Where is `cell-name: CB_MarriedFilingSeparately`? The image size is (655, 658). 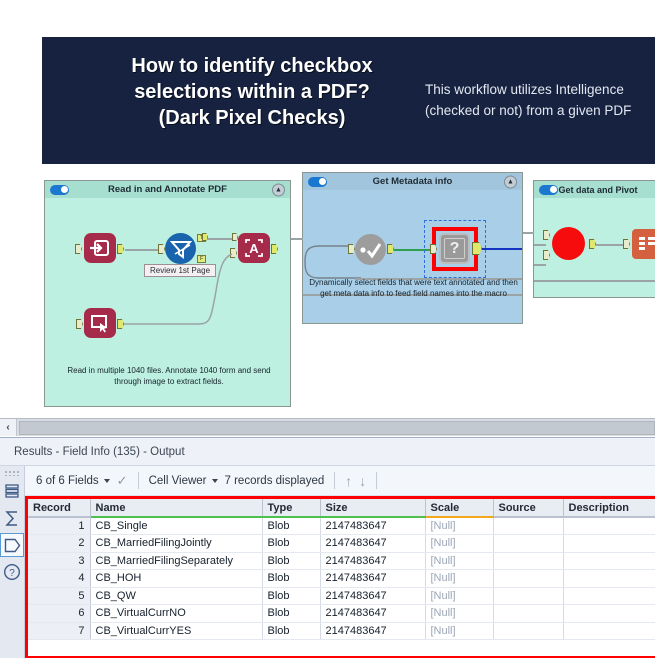 cell-name: CB_MarriedFilingSeparately is located at coordinates (176, 561).